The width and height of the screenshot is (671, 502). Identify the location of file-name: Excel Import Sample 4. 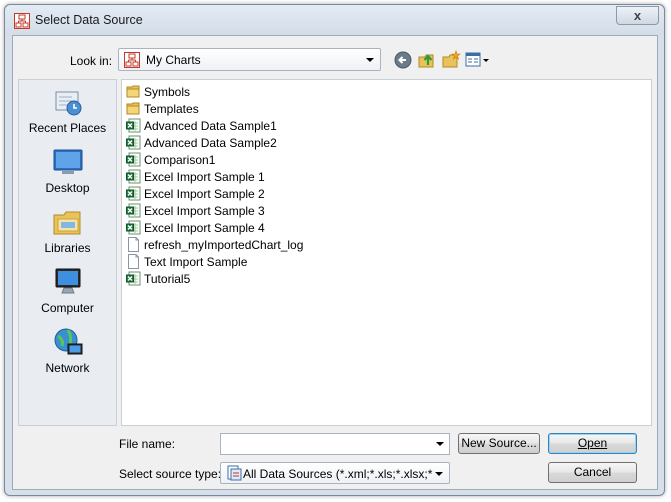
(204, 228).